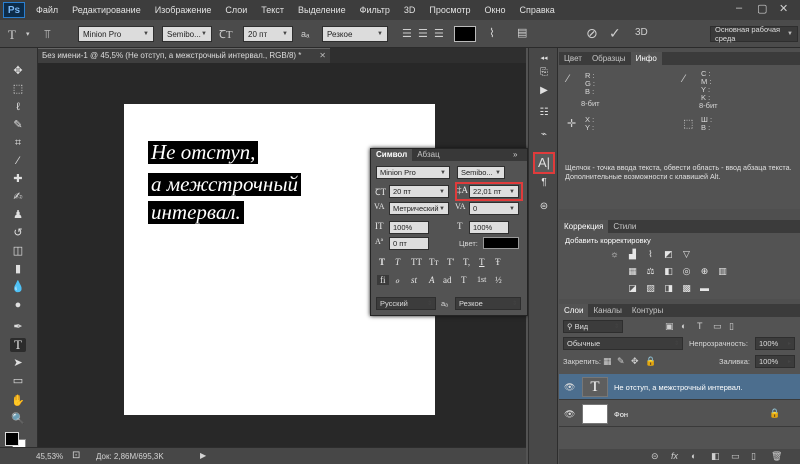  What do you see at coordinates (607, 310) in the screenshot?
I see `tab-channels: Каналы` at bounding box center [607, 310].